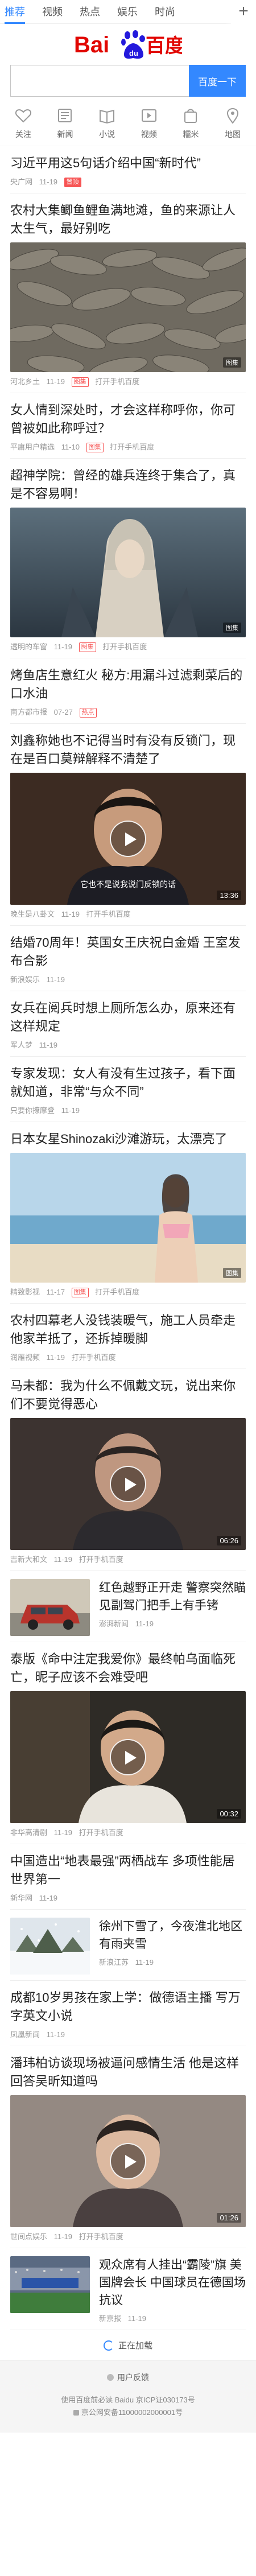 Image resolution: width=256 pixels, height=2576 pixels. Describe the element at coordinates (125, 951) in the screenshot. I see `feed-title: 结婚70周年！英国女王庆祝白金婚 王室发布合影` at that location.